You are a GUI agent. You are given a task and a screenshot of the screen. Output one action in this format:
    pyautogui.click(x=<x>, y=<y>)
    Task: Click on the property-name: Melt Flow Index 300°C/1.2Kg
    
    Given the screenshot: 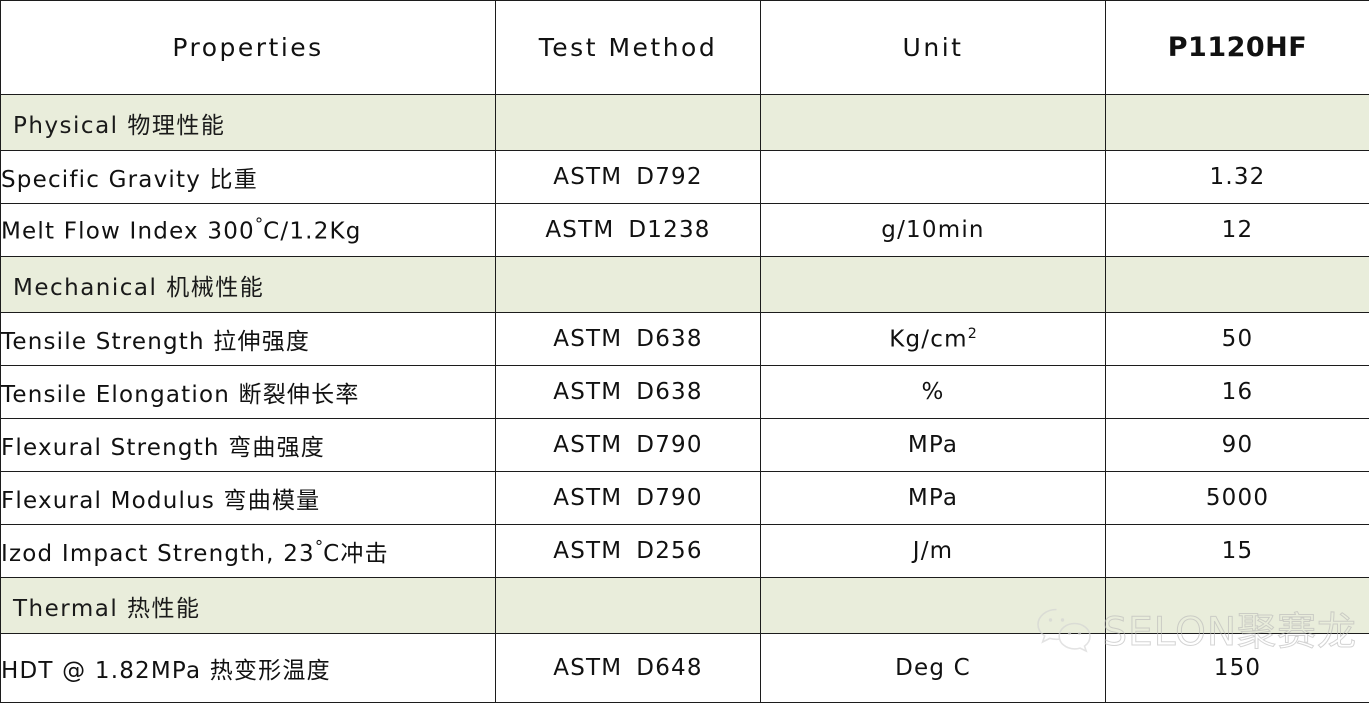 What is the action you would take?
    pyautogui.click(x=248, y=230)
    